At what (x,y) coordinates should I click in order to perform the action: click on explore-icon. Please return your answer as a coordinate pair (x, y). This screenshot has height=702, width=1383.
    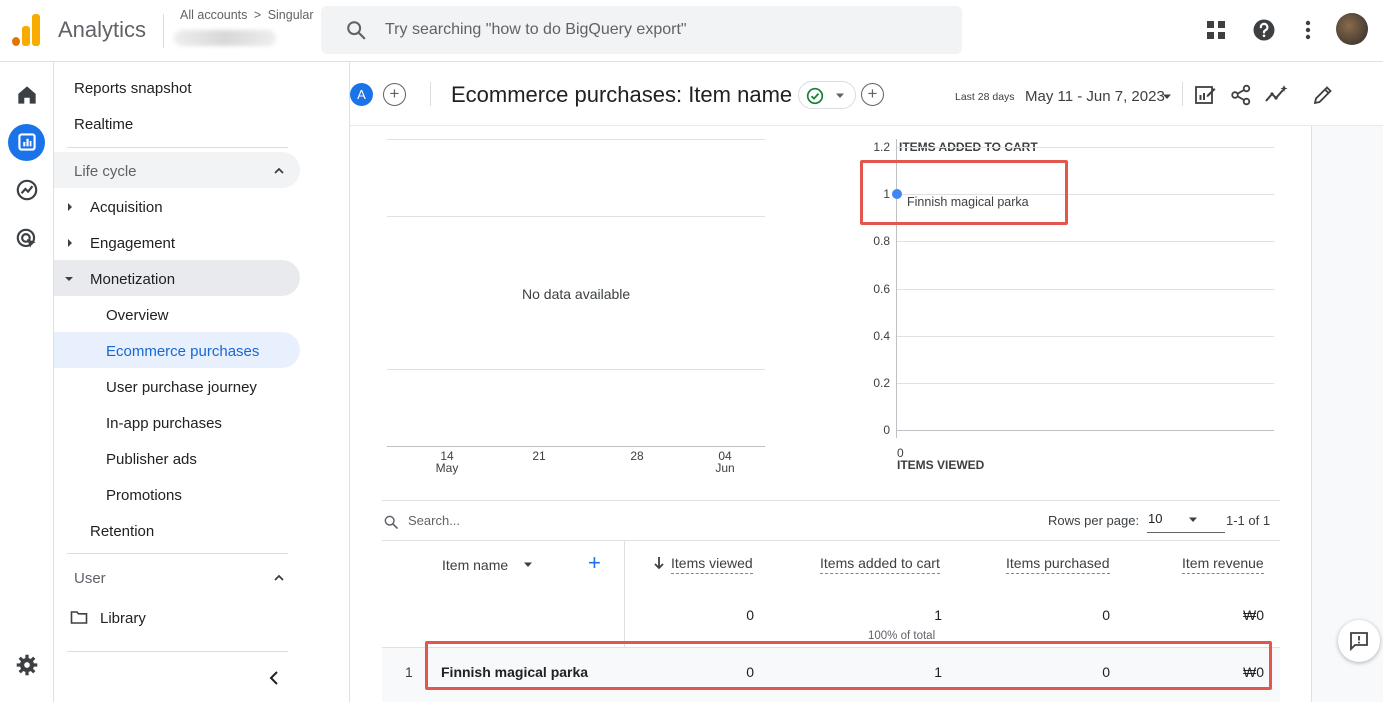
    Looking at the image, I should click on (27, 190).